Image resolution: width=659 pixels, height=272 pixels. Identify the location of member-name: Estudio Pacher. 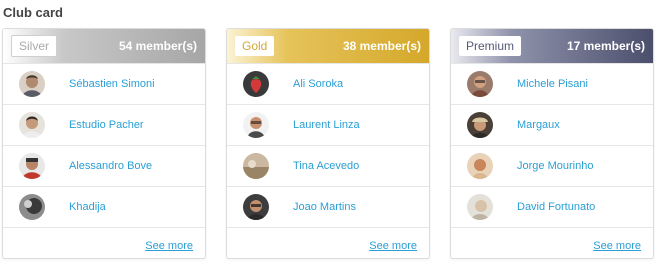
(106, 125).